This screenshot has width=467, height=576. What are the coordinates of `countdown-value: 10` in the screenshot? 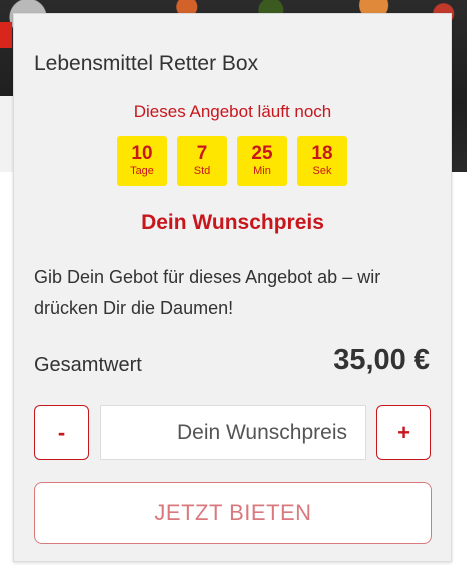 It's located at (142, 153).